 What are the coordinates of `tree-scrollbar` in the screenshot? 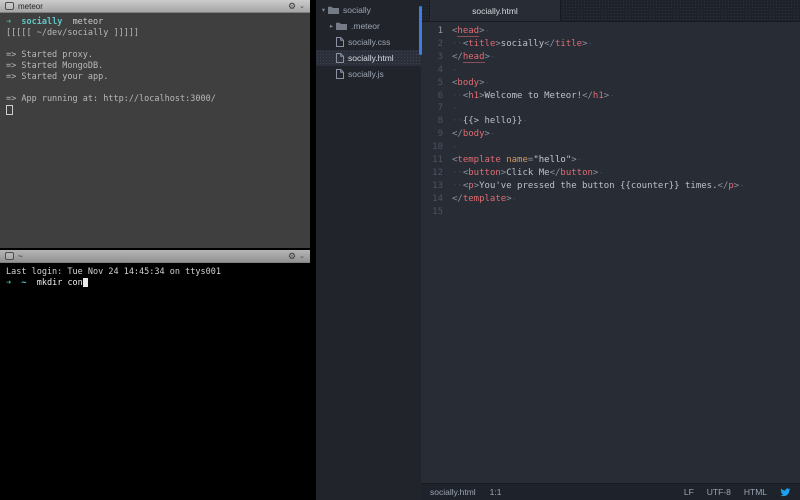 It's located at (420, 30).